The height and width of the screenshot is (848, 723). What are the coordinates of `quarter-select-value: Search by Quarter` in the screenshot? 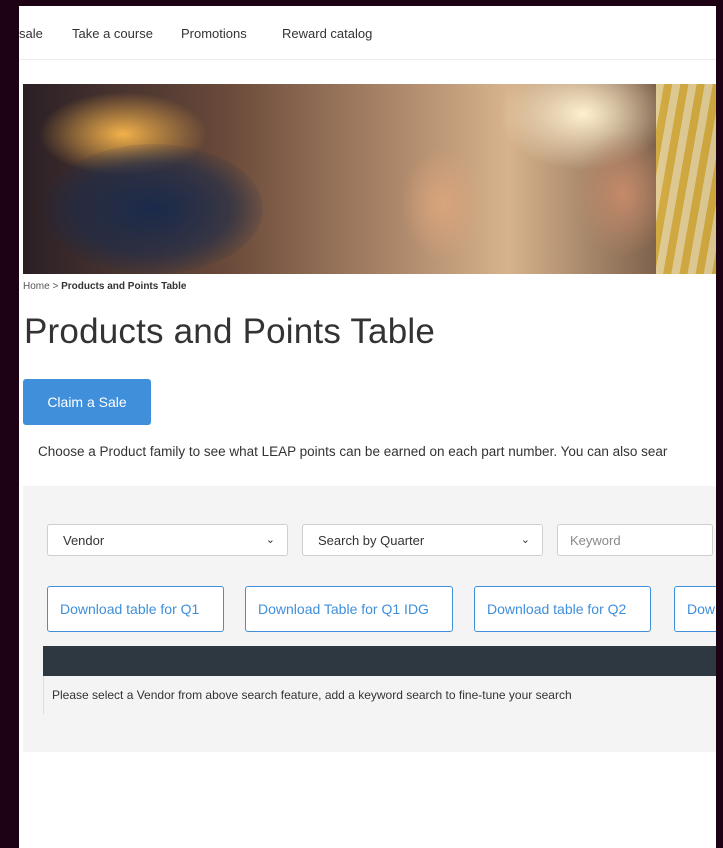 It's located at (371, 540).